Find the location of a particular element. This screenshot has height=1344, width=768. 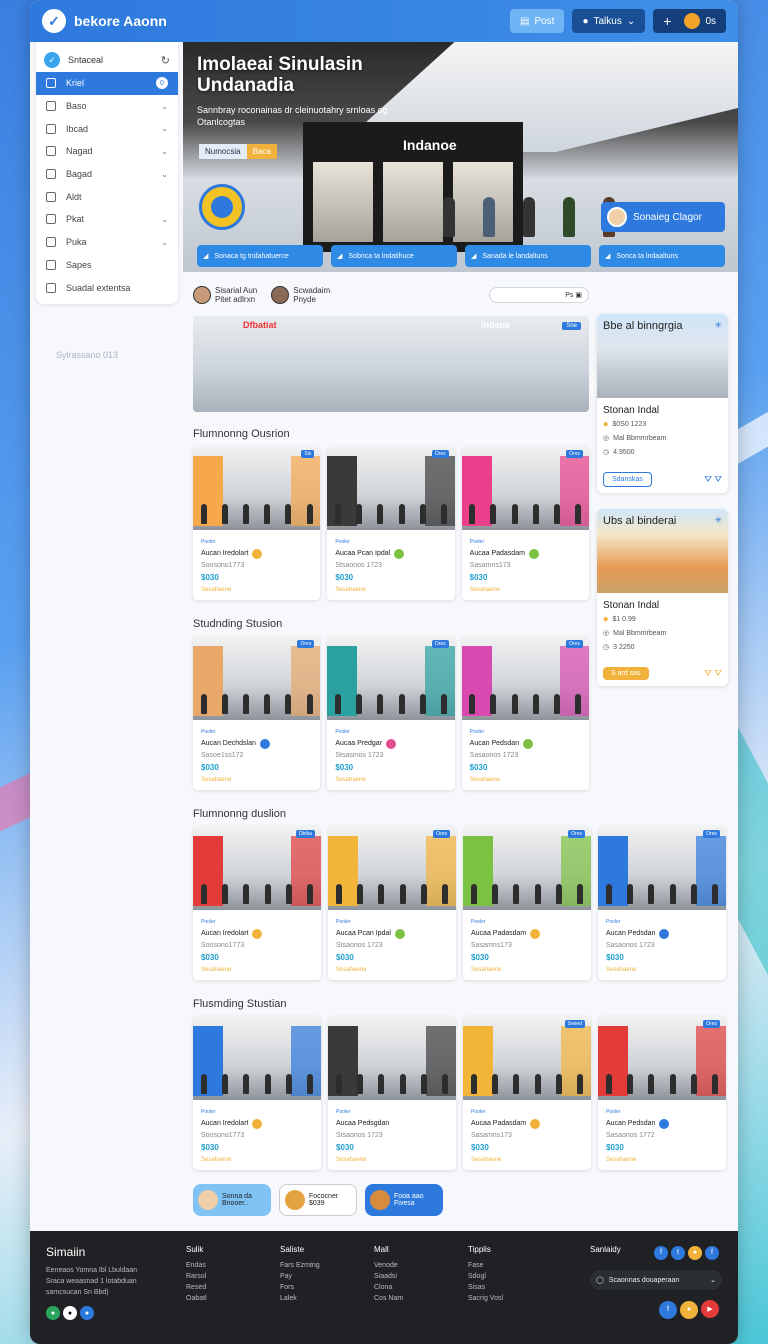

shop-image is located at coordinates (257, 1058).